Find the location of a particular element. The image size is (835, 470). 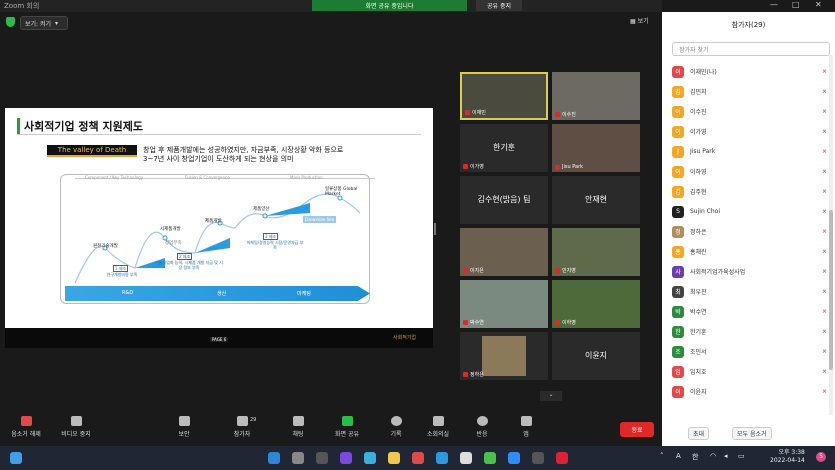

participant-row: J Jisu Park ⨯ is located at coordinates (749, 151).